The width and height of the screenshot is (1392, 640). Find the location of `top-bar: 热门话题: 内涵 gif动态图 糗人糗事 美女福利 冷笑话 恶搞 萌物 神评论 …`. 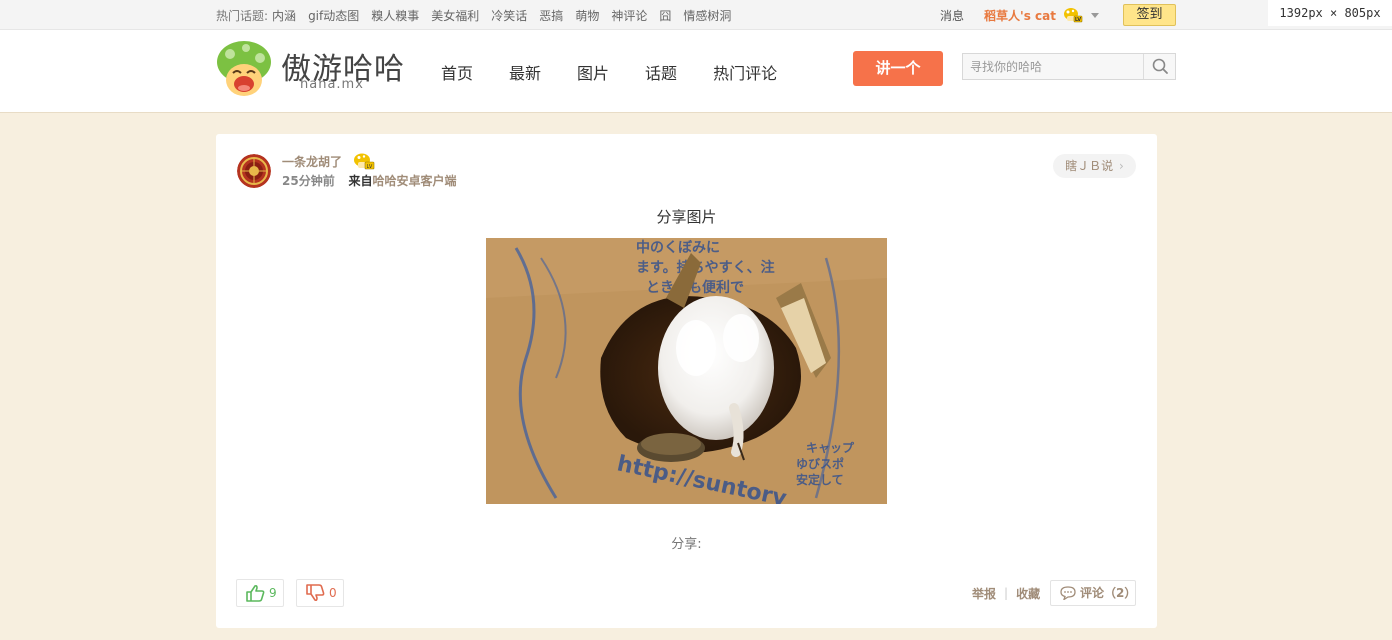

top-bar: 热门话题: 内涵 gif动态图 糗人糗事 美女福利 冷笑话 恶搞 萌物 神评论 … is located at coordinates (696, 15).